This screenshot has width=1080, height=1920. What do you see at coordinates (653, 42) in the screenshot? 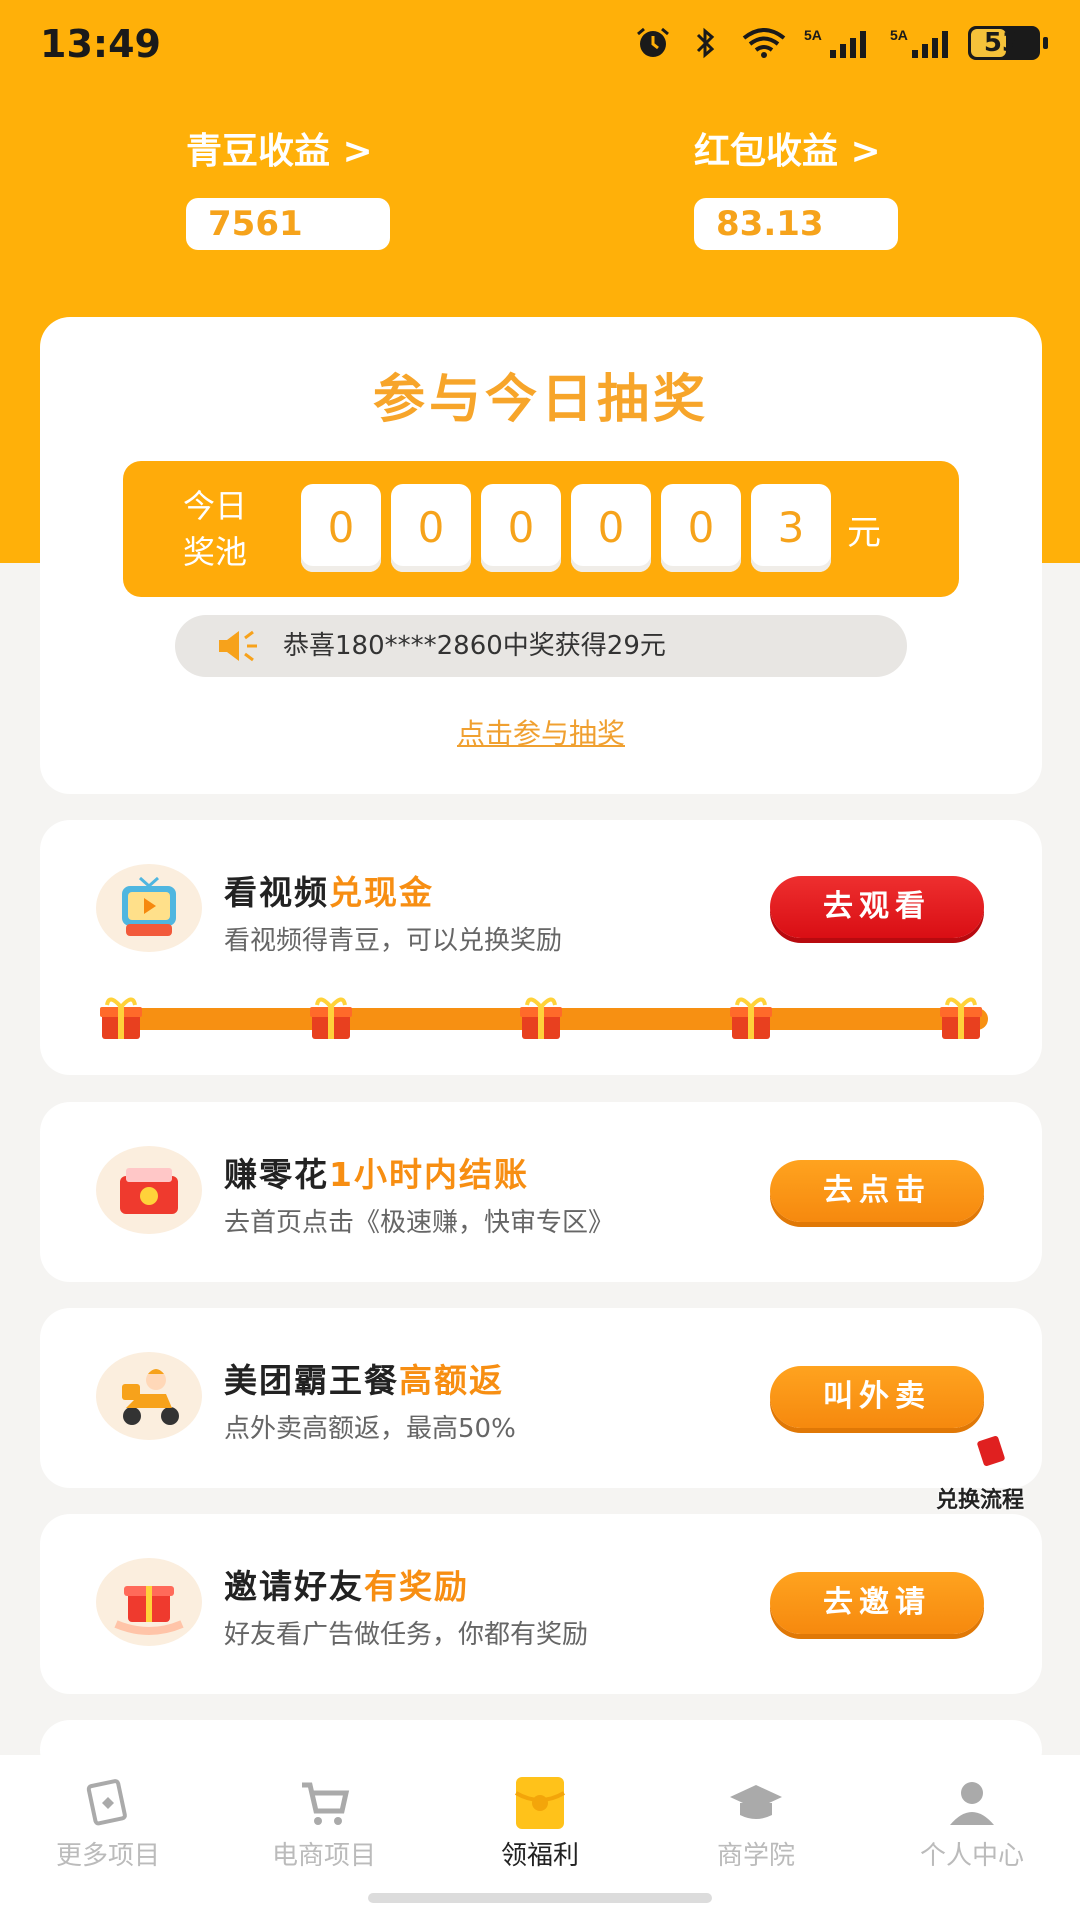
I see `alarm-icon` at bounding box center [653, 42].